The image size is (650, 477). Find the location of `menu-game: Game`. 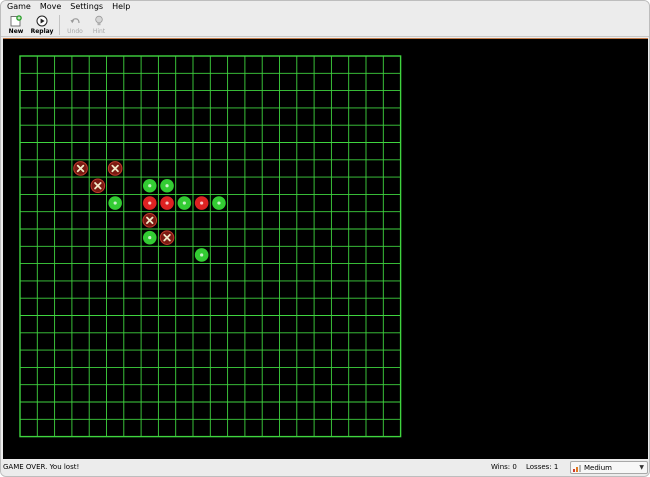

menu-game: Game is located at coordinates (19, 7).